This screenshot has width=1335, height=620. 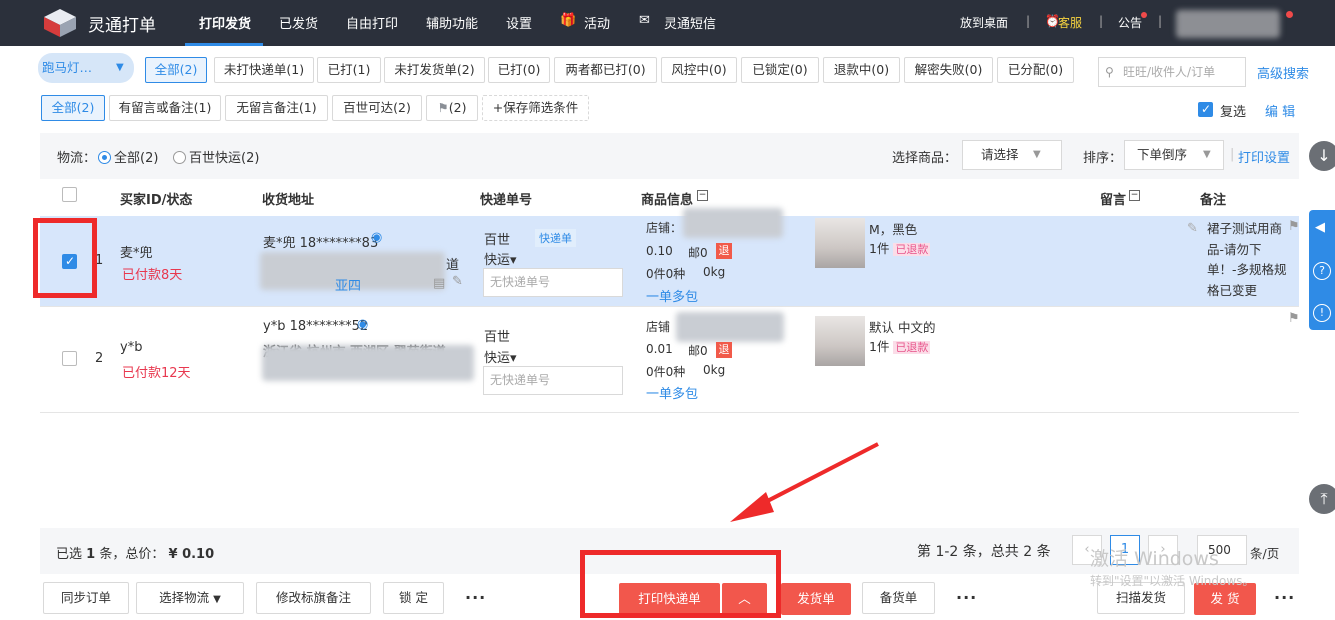 I want to click on gift-icon: 🎁, so click(x=568, y=20).